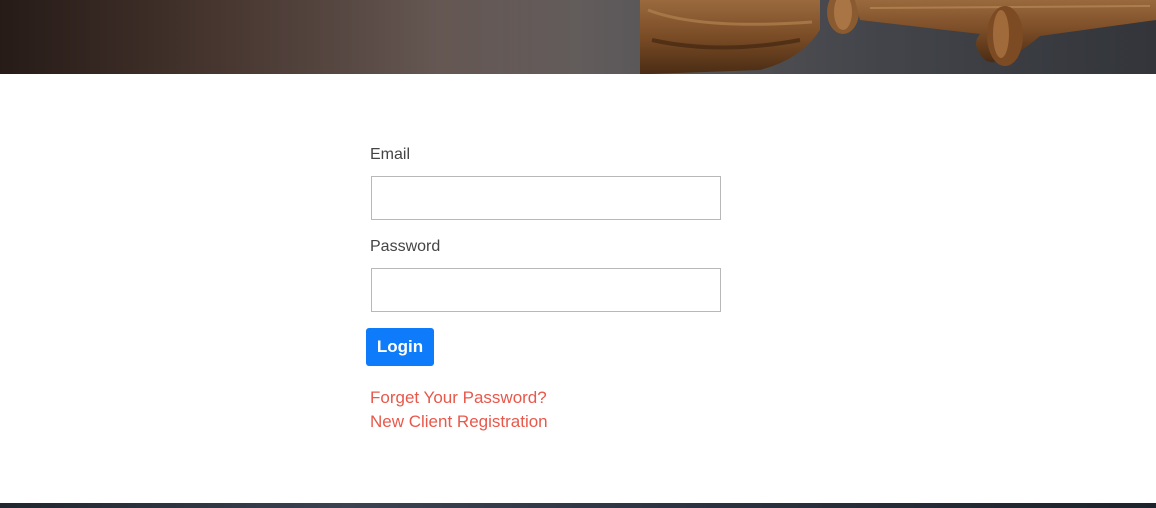 The image size is (1156, 508). What do you see at coordinates (400, 347) in the screenshot?
I see `login-button: Login` at bounding box center [400, 347].